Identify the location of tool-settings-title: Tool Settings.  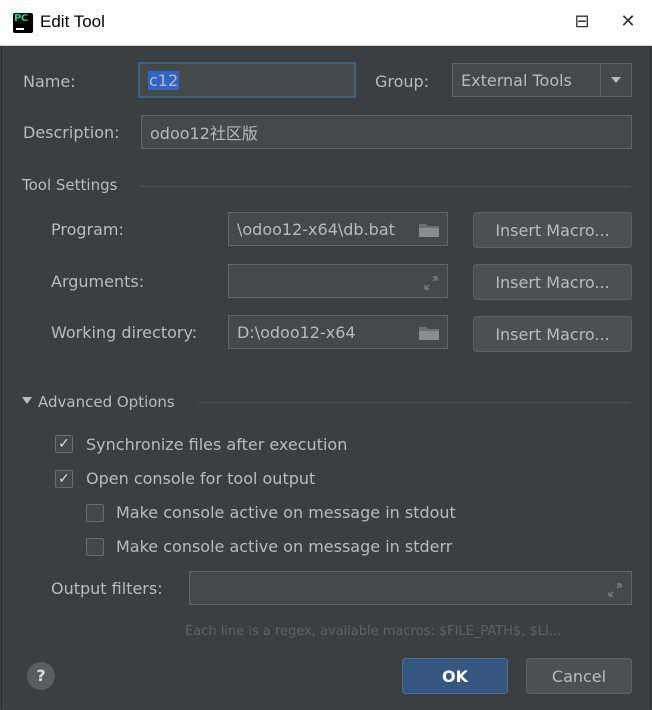
(70, 185).